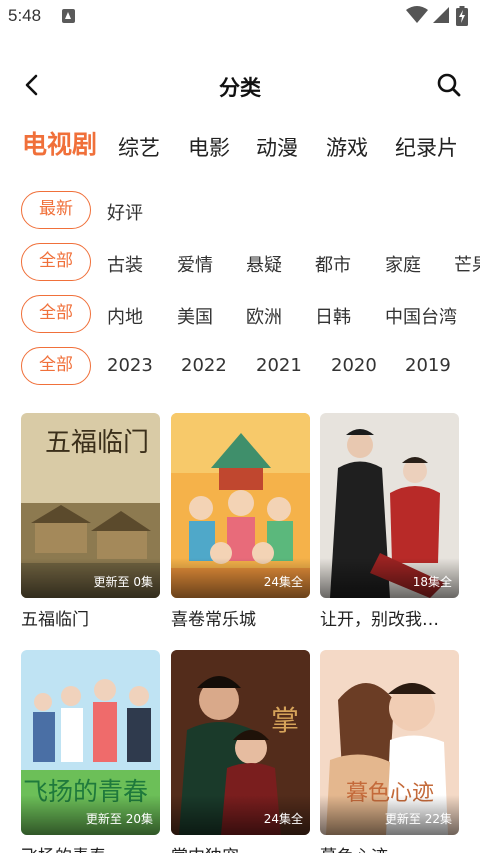 The width and height of the screenshot is (480, 853). Describe the element at coordinates (421, 316) in the screenshot. I see `filter-region-option: 中国台湾` at that location.